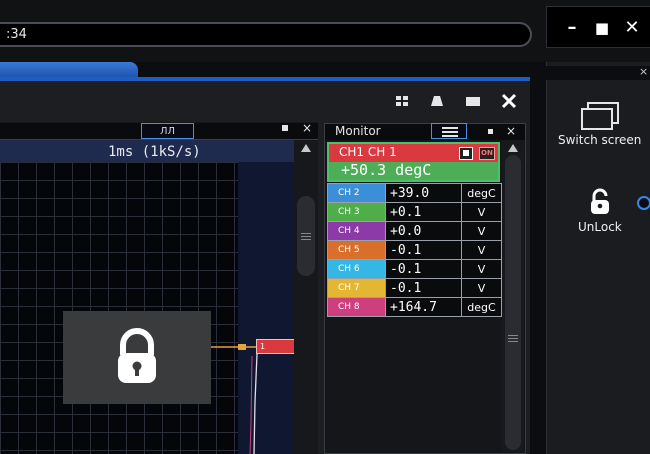  Describe the element at coordinates (356, 212) in the screenshot. I see `channel-label: CH 3` at that location.